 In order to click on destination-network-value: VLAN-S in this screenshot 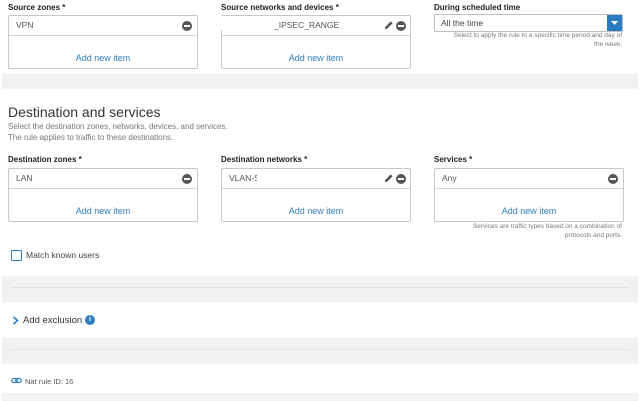, I will do `click(244, 178)`.